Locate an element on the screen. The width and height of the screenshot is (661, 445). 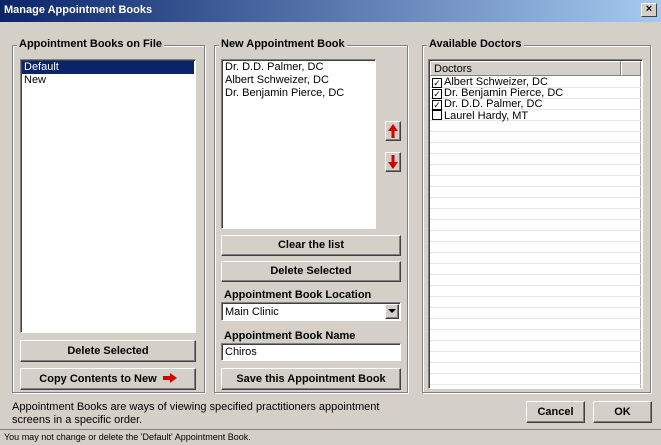
location-dropdown-button is located at coordinates (392, 311).